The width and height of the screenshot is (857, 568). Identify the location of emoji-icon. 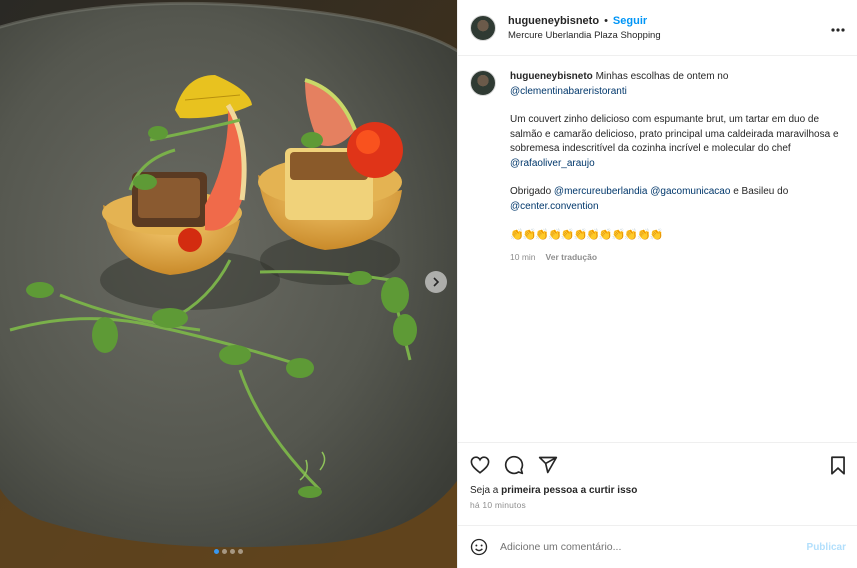
(479, 547).